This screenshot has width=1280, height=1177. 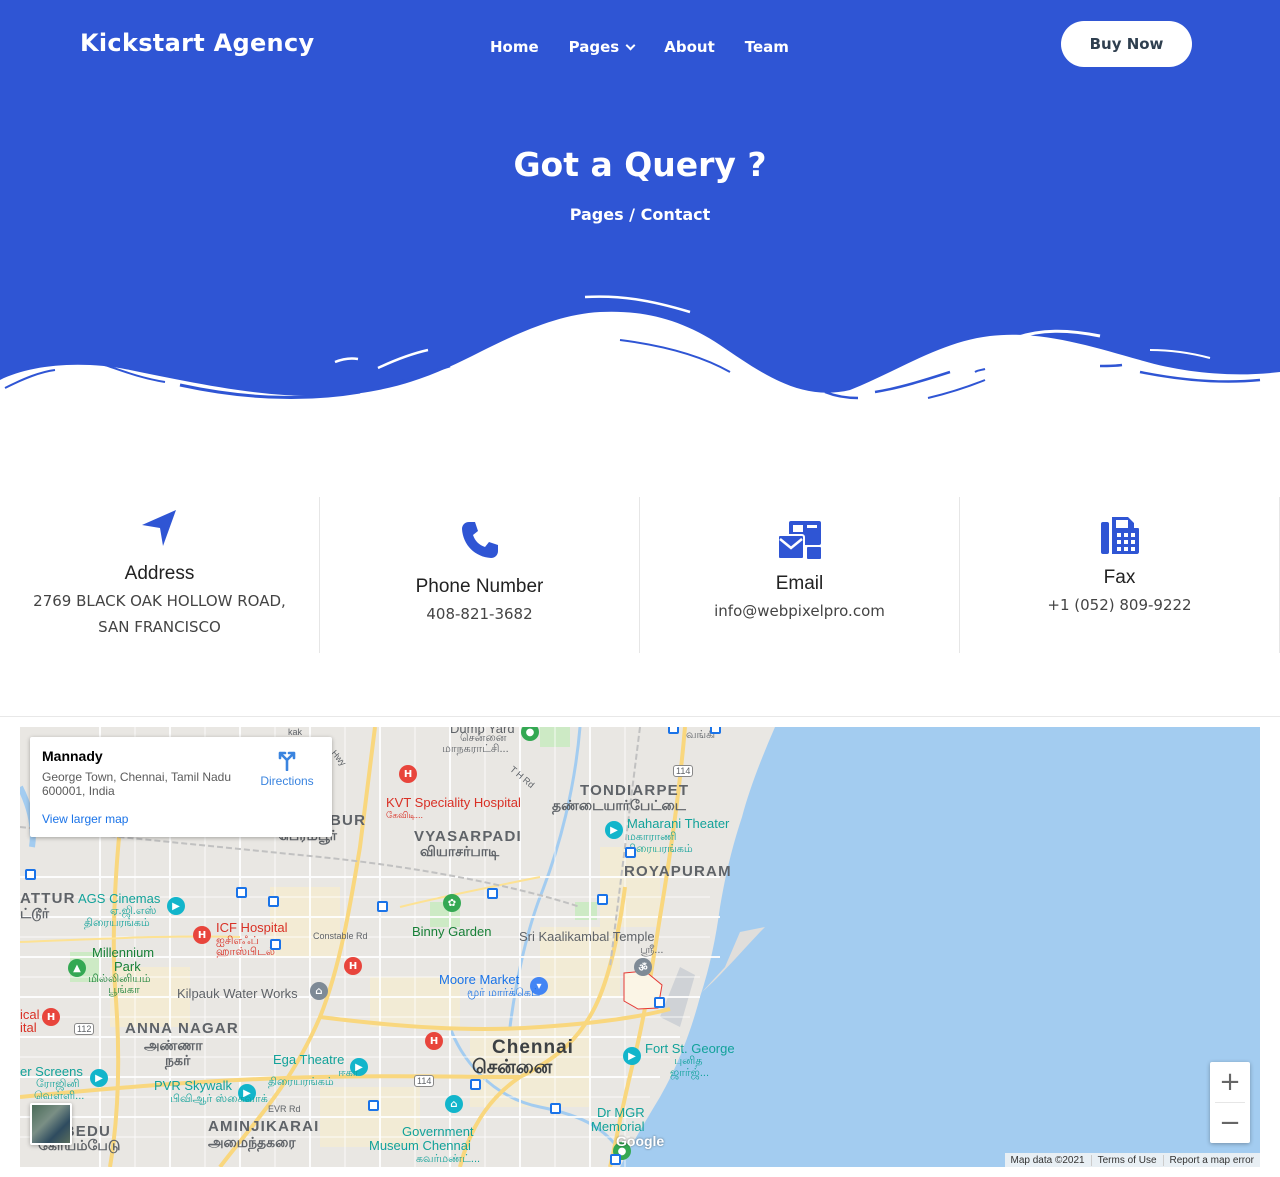 I want to click on zoom-in-button: +, so click(x=1230, y=1082).